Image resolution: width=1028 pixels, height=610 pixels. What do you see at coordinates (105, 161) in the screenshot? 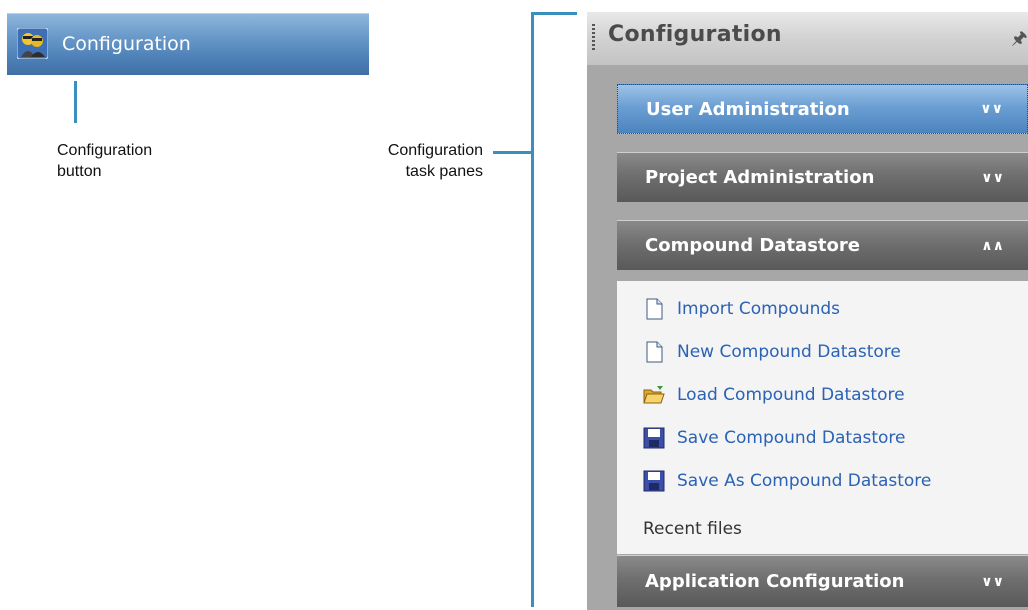
I see `button-callout-label: Configuration button` at bounding box center [105, 161].